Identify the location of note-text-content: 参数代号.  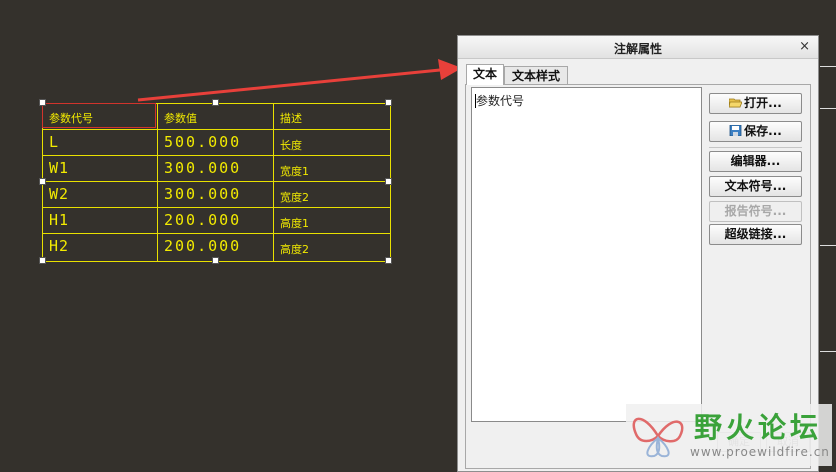
(500, 101).